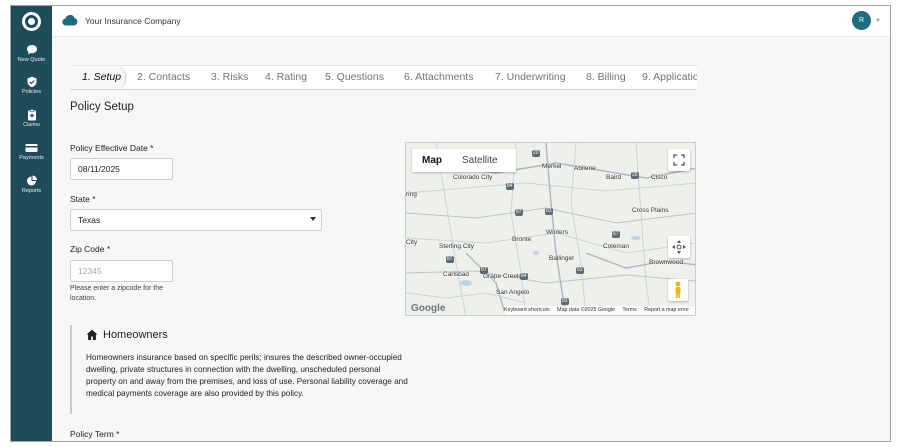  Describe the element at coordinates (121, 169) in the screenshot. I see `effective-date-field: 08/11/2025` at that location.